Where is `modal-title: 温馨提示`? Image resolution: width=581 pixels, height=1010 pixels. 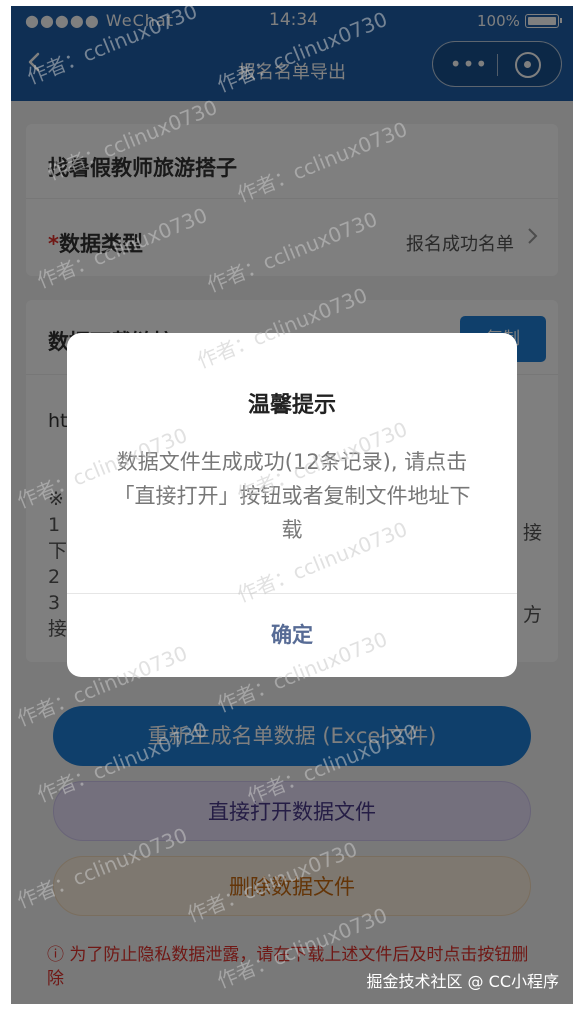
modal-title: 温馨提示 is located at coordinates (291, 405).